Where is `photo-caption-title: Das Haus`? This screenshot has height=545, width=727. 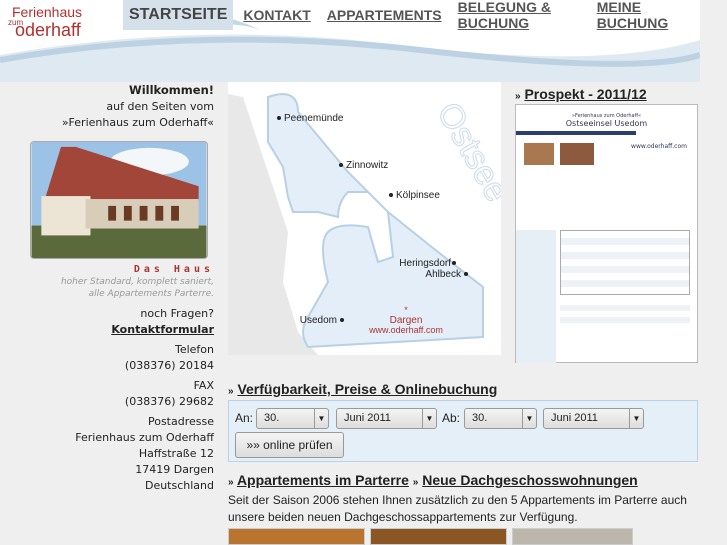
photo-caption-title: Das Haus is located at coordinates (173, 269).